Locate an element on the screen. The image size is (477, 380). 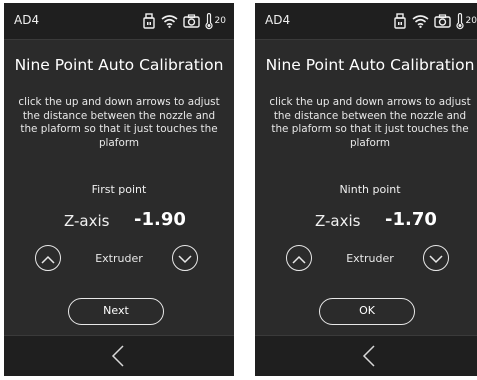
axis-value: -1.90 is located at coordinates (160, 219).